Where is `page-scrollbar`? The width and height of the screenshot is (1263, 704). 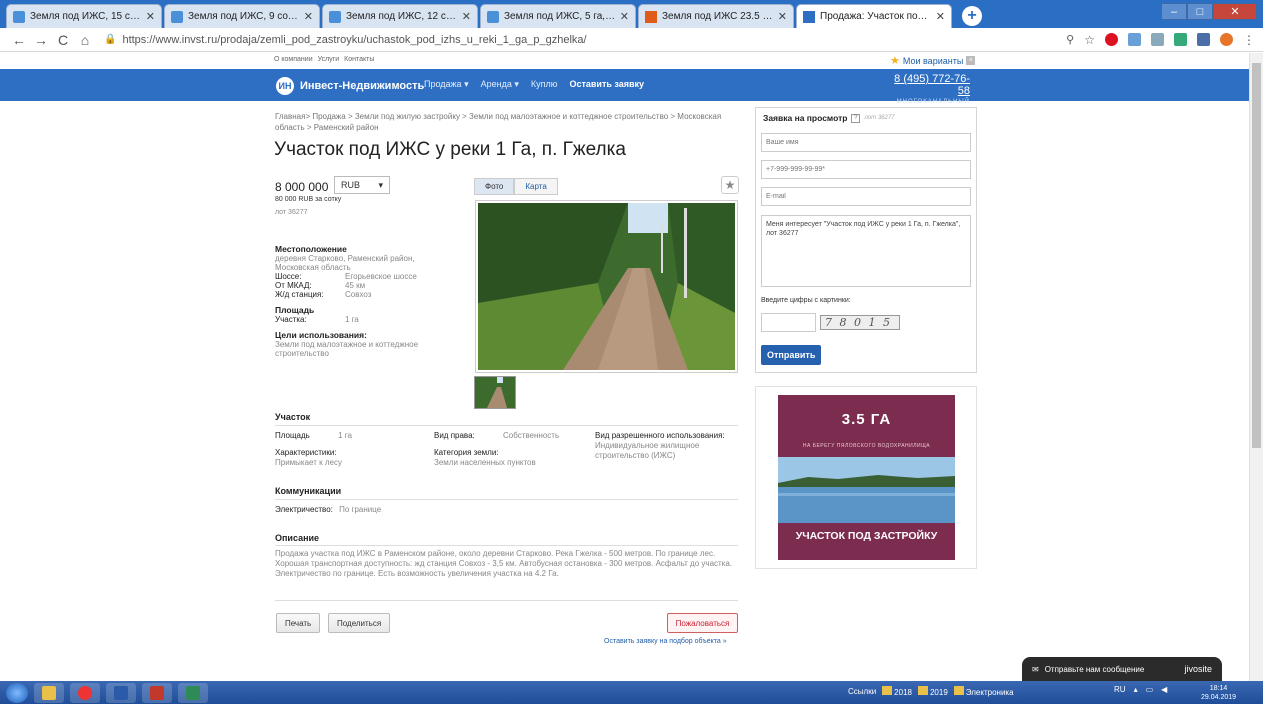 page-scrollbar is located at coordinates (1256, 367).